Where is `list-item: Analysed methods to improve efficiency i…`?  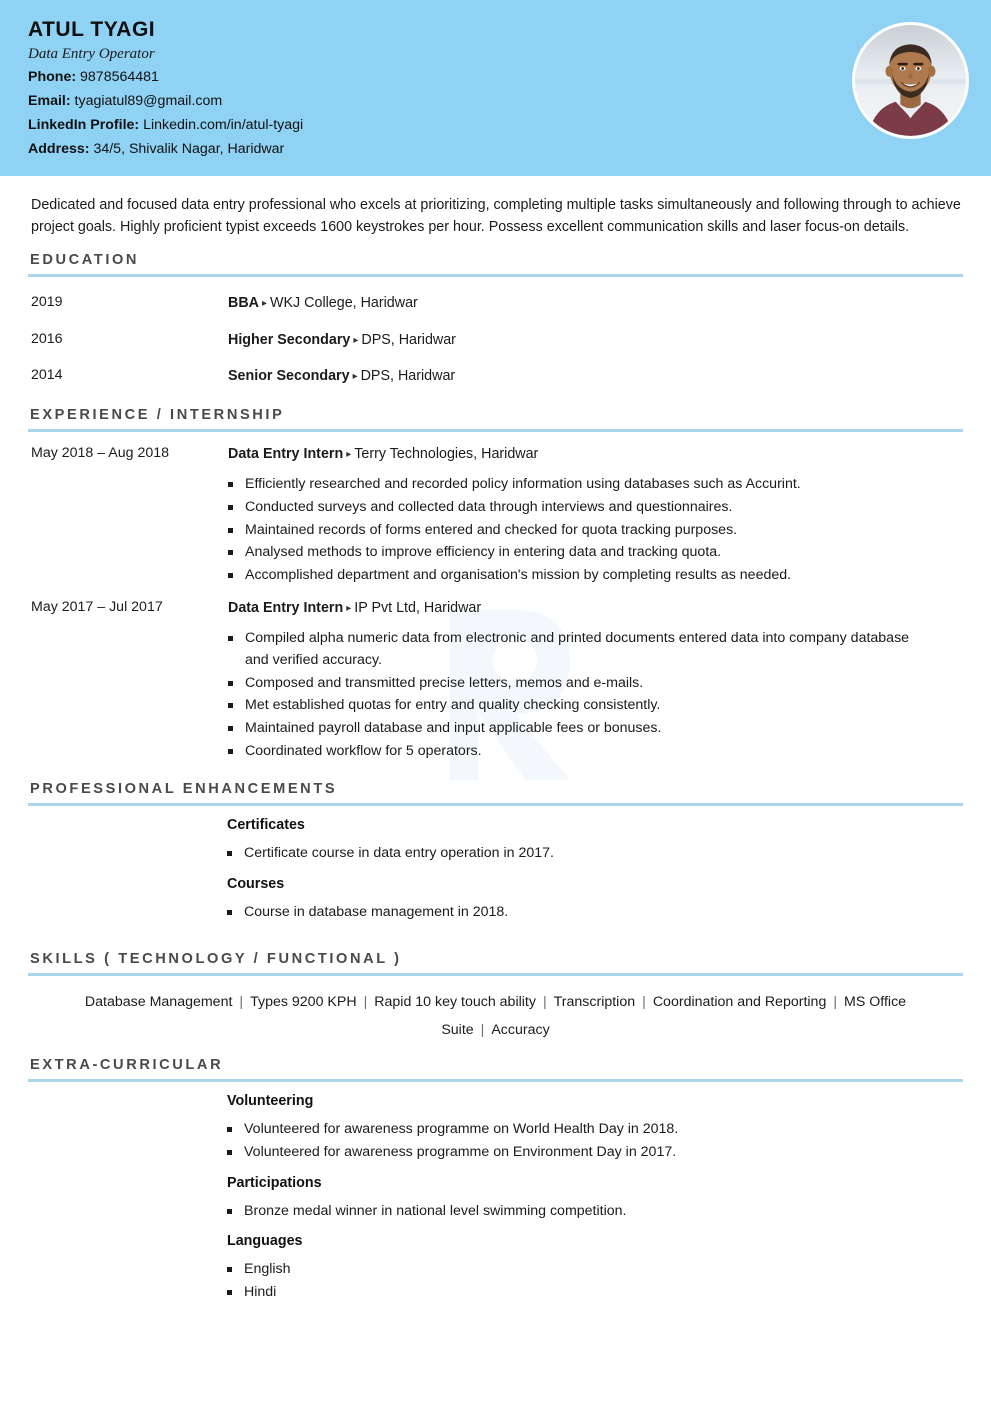
list-item: Analysed methods to improve efficiency i… is located at coordinates (578, 553).